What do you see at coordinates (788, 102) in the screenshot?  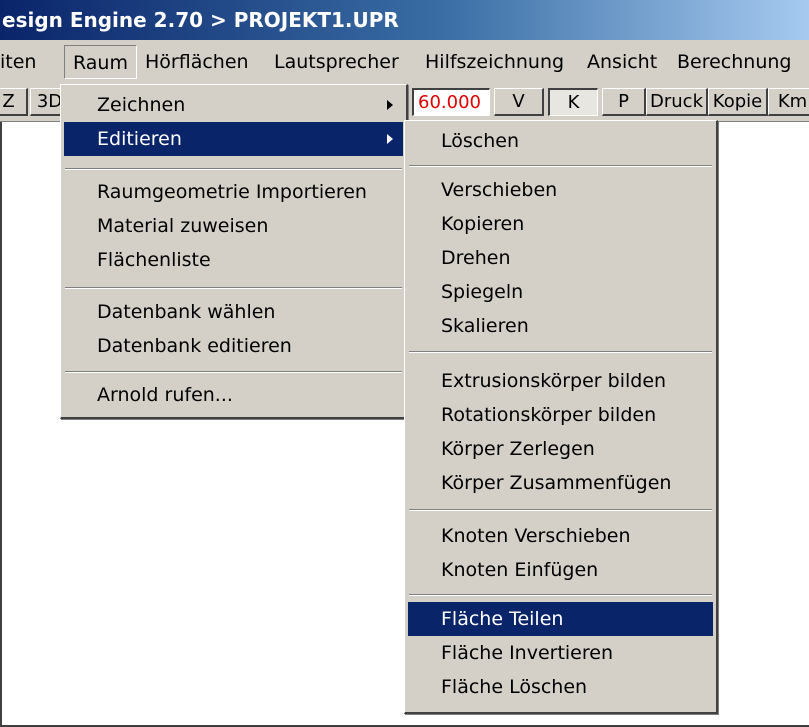 I see `toolbar-button-km: Km` at bounding box center [788, 102].